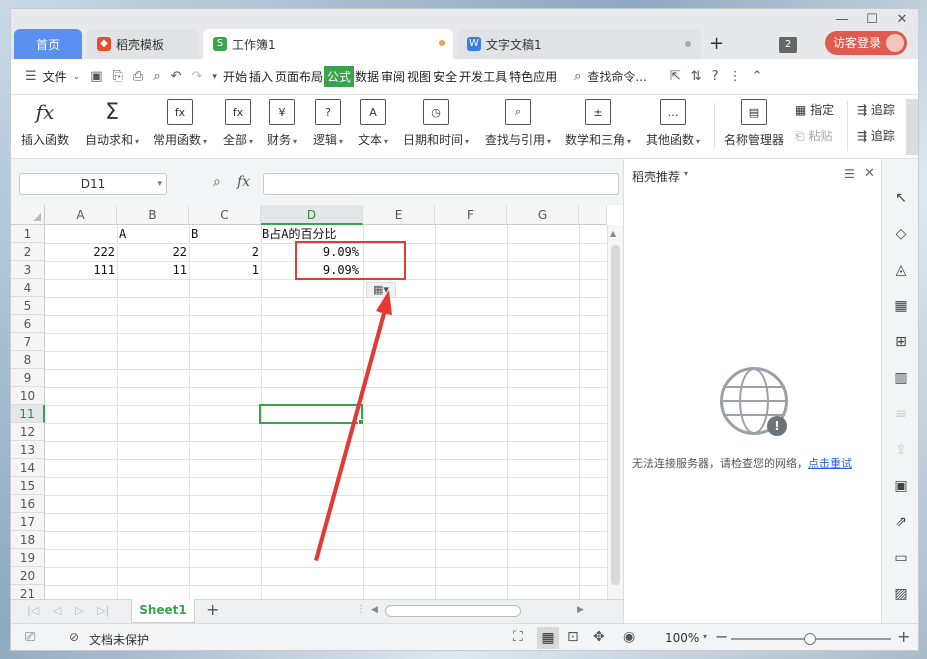 The image size is (927, 659). I want to click on scroll-up-icon: ▲, so click(613, 233).